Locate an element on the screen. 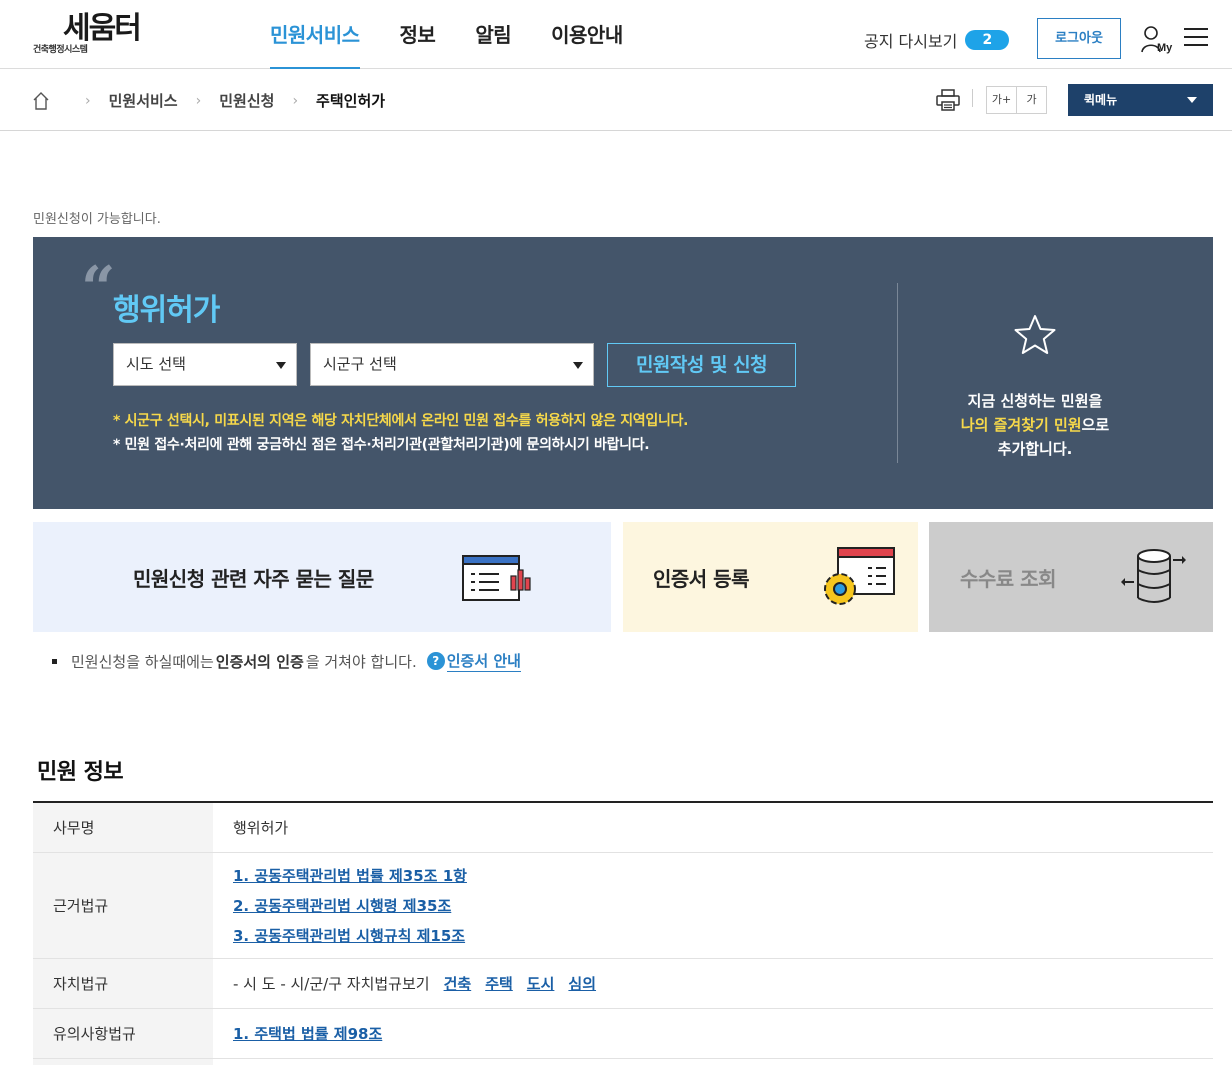  service-name: 행위허가 is located at coordinates (261, 828).